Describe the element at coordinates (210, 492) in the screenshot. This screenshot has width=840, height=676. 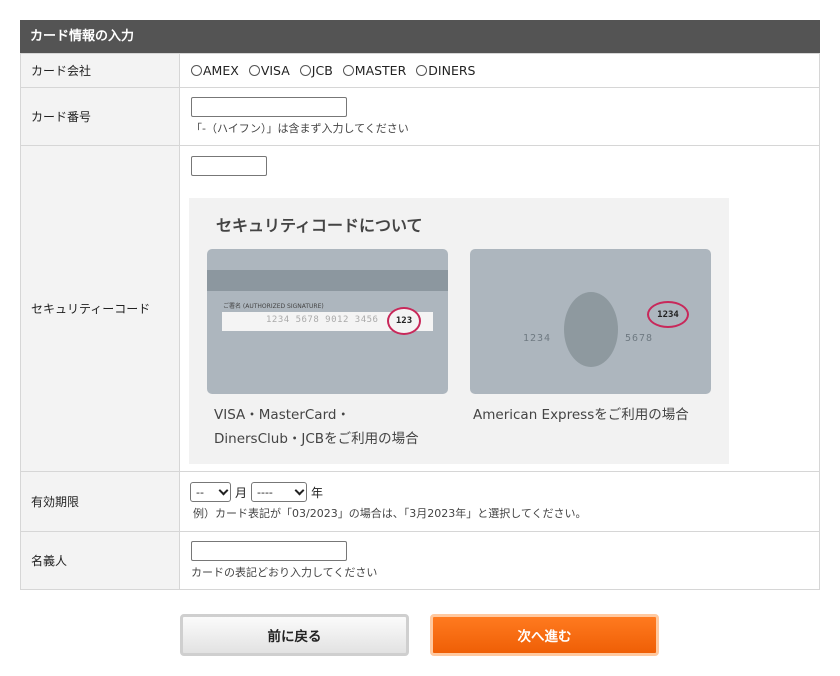
I see `expiry-month-select: --` at that location.